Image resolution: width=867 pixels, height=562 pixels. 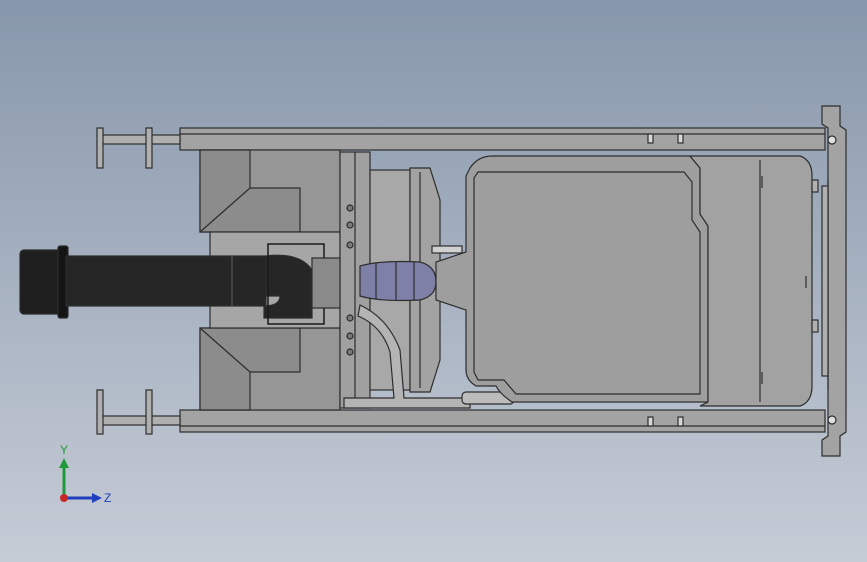 What do you see at coordinates (326, 283) in the screenshot?
I see `exhaust-manifold-flange` at bounding box center [326, 283].